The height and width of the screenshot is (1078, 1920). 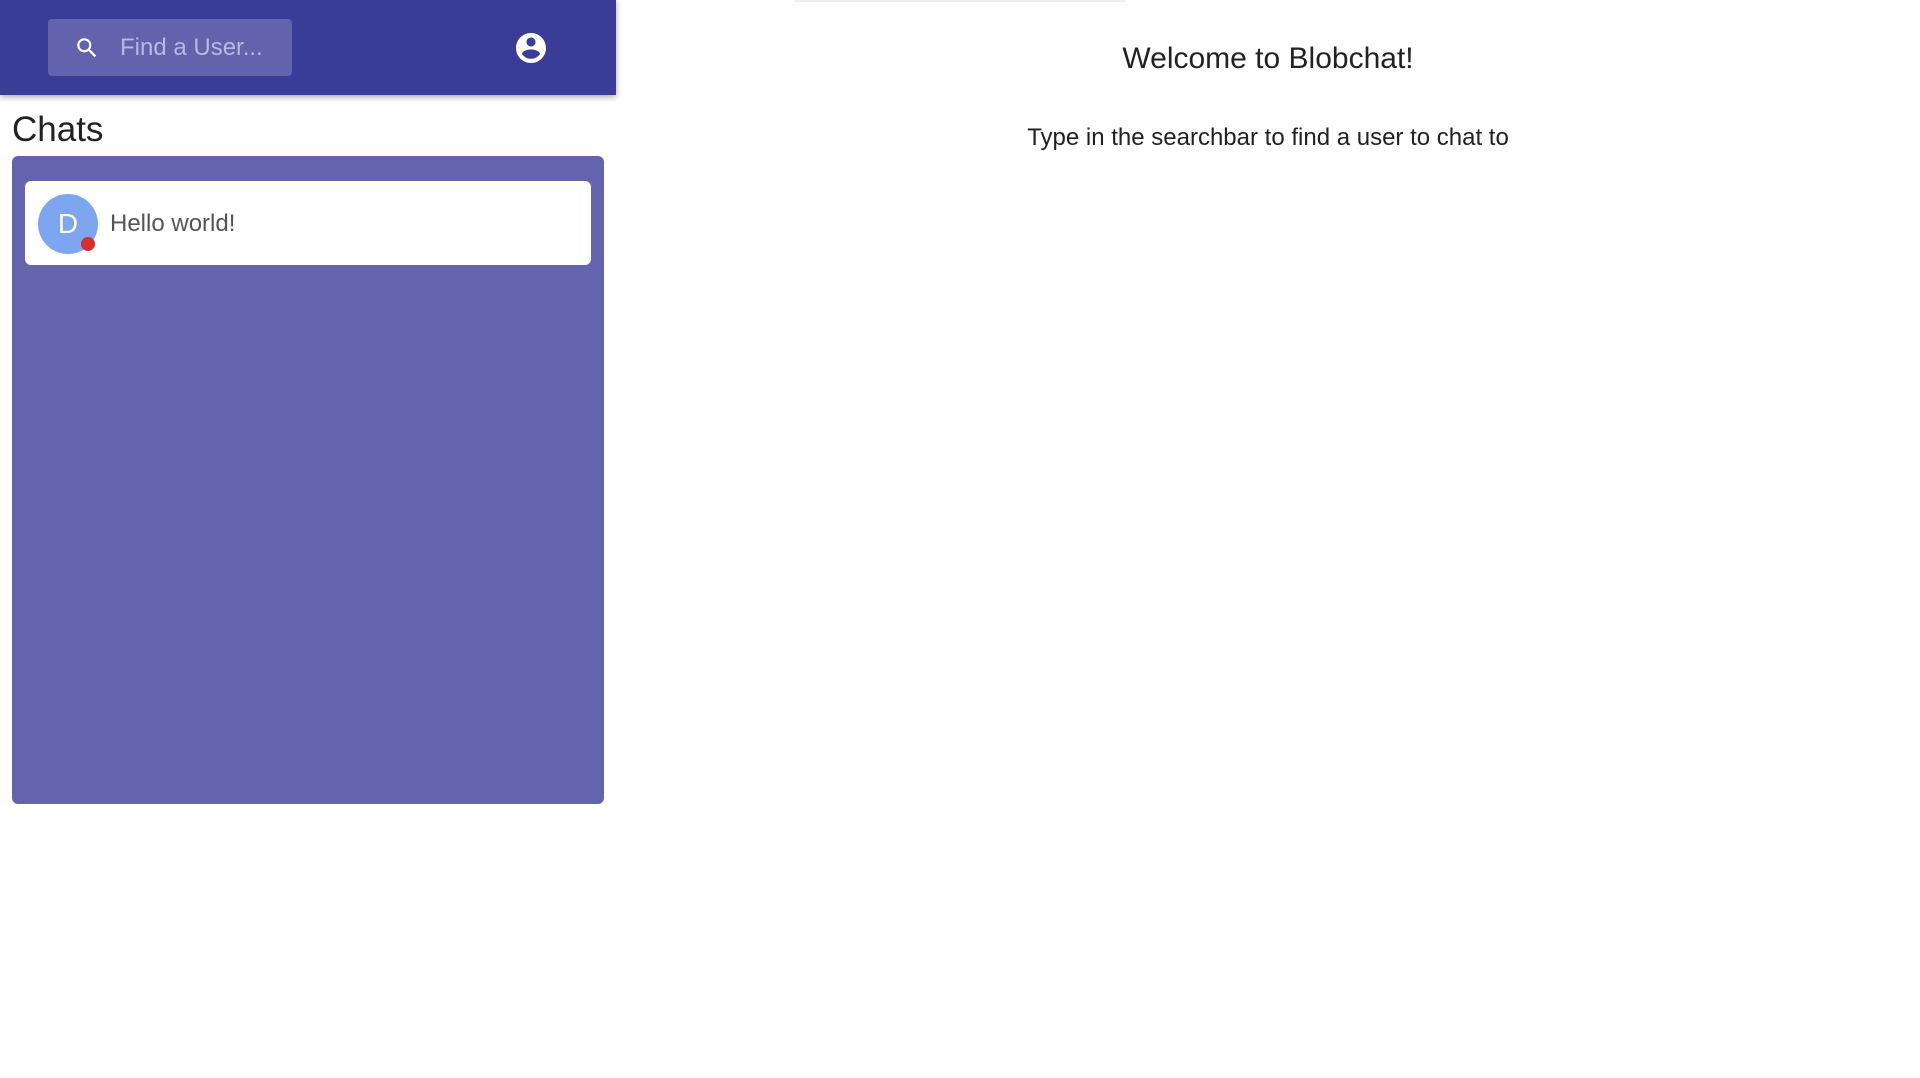 I want to click on account-circle-icon, so click(x=531, y=48).